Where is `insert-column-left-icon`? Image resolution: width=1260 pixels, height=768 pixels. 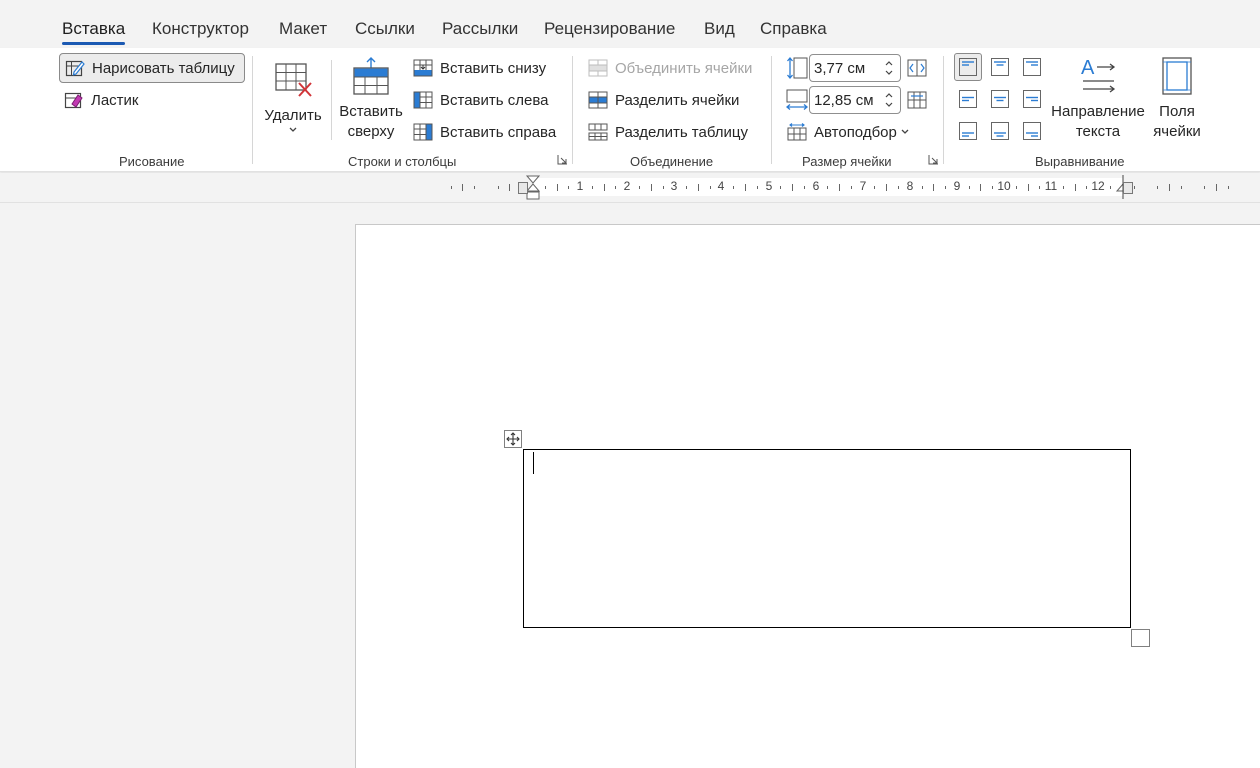 insert-column-left-icon is located at coordinates (423, 100).